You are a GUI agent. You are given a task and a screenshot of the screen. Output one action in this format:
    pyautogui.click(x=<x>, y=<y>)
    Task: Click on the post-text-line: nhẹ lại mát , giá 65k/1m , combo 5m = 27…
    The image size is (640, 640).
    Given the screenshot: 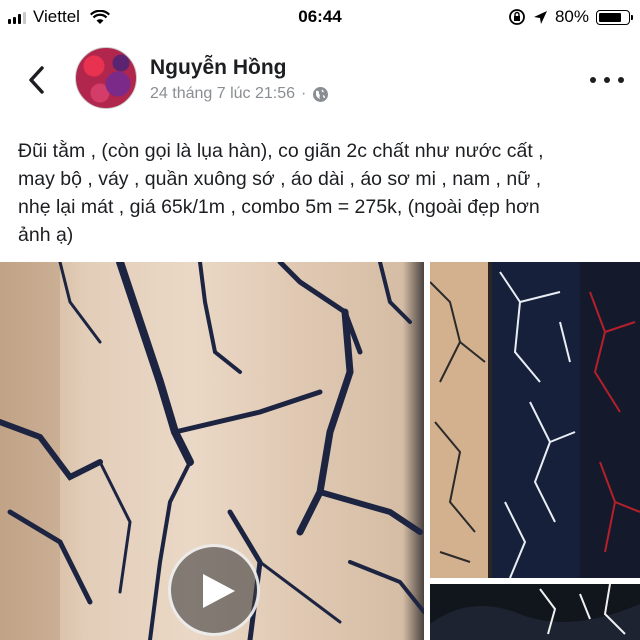 What is the action you would take?
    pyautogui.click(x=279, y=207)
    